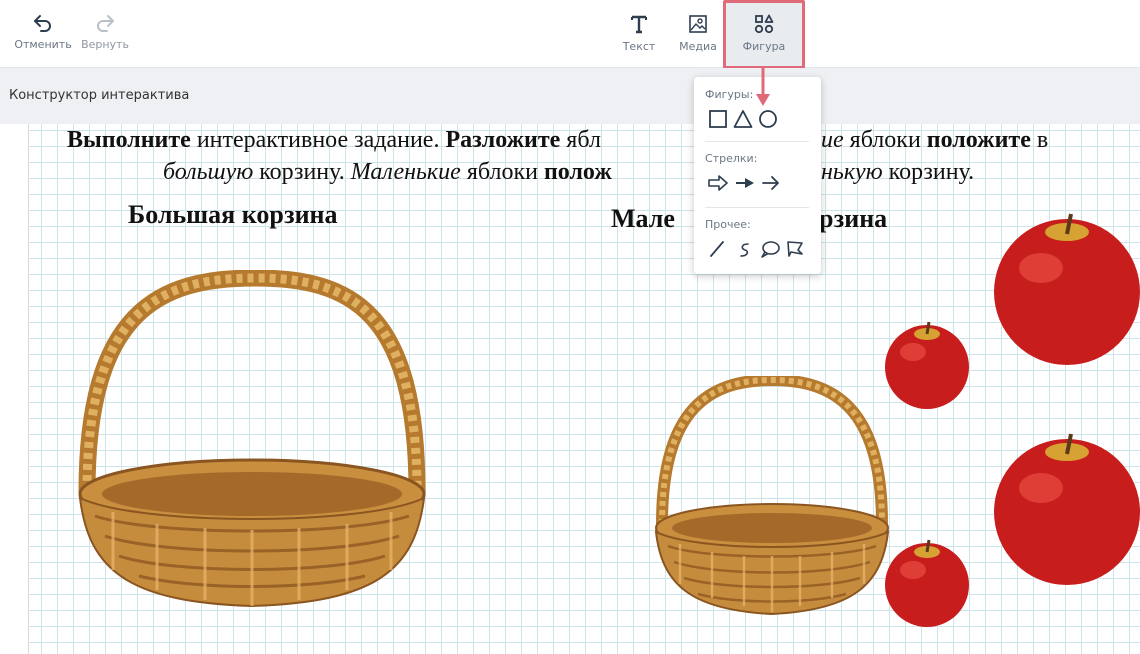  What do you see at coordinates (639, 46) in the screenshot?
I see `text-label: Текст` at bounding box center [639, 46].